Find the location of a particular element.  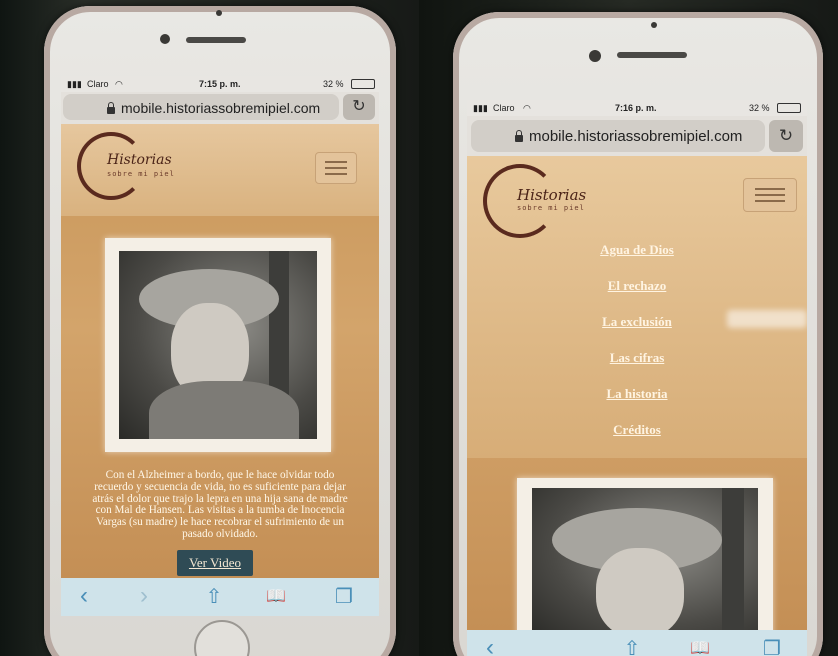

left-bookmarks-icon: 📖 is located at coordinates (276, 596).